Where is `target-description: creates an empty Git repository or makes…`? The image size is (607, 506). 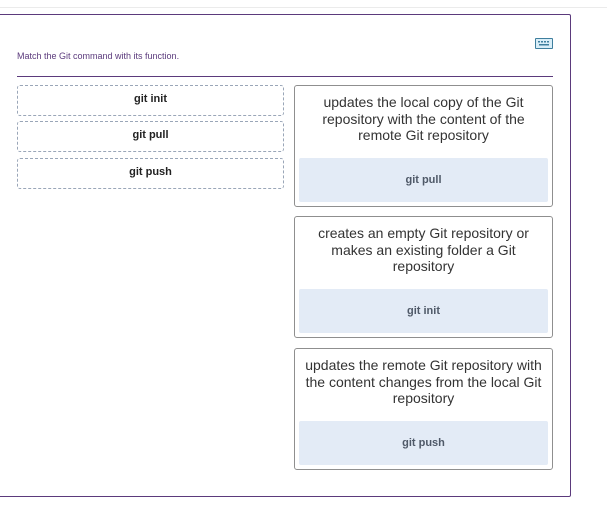
target-description: creates an empty Git repository or makes… is located at coordinates (423, 249).